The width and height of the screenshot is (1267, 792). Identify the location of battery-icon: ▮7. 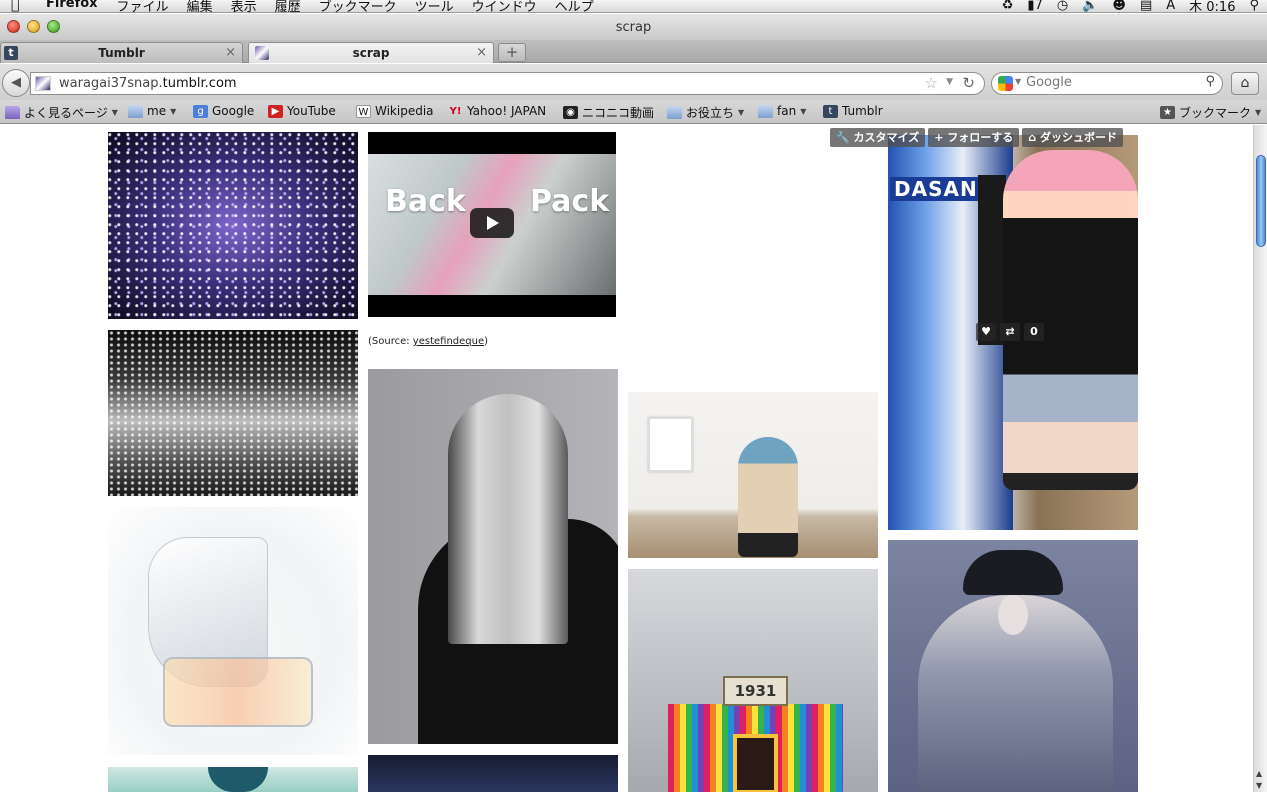
(1035, 6).